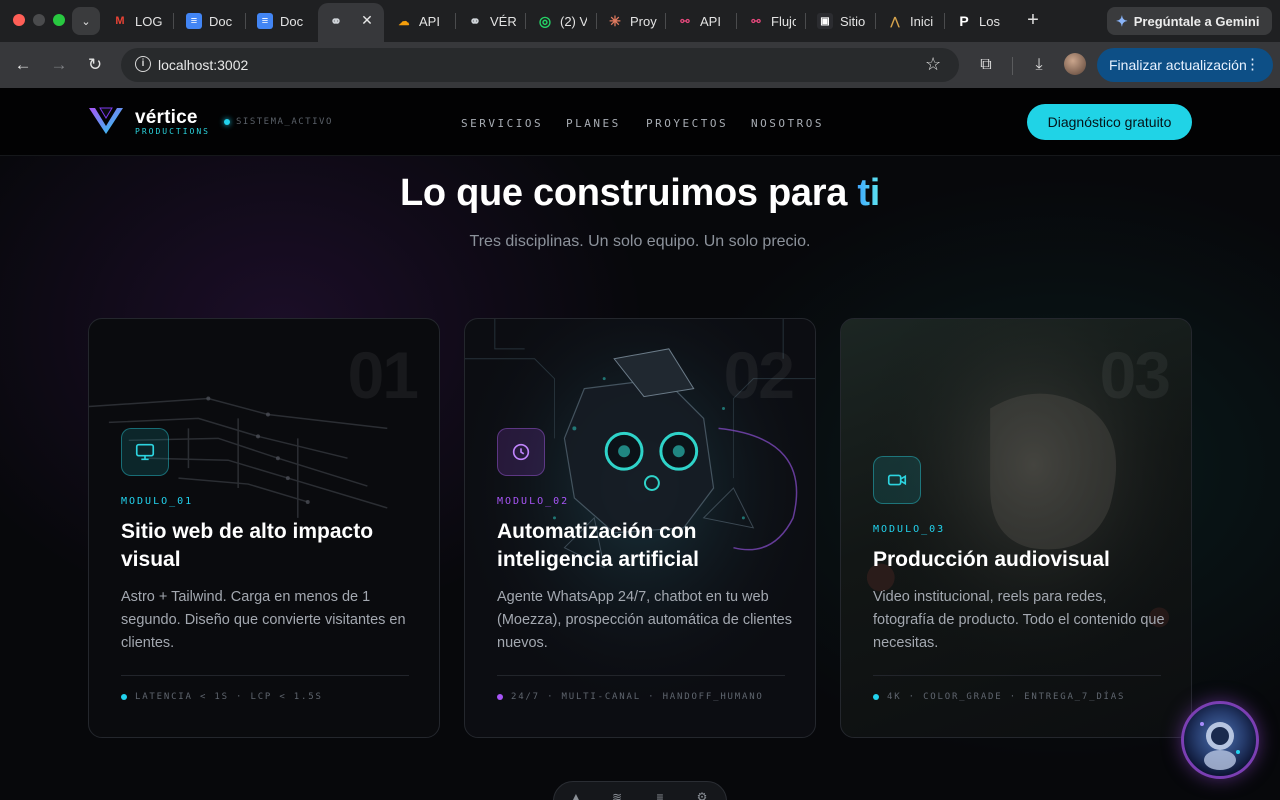  I want to click on clock-icon, so click(521, 452).